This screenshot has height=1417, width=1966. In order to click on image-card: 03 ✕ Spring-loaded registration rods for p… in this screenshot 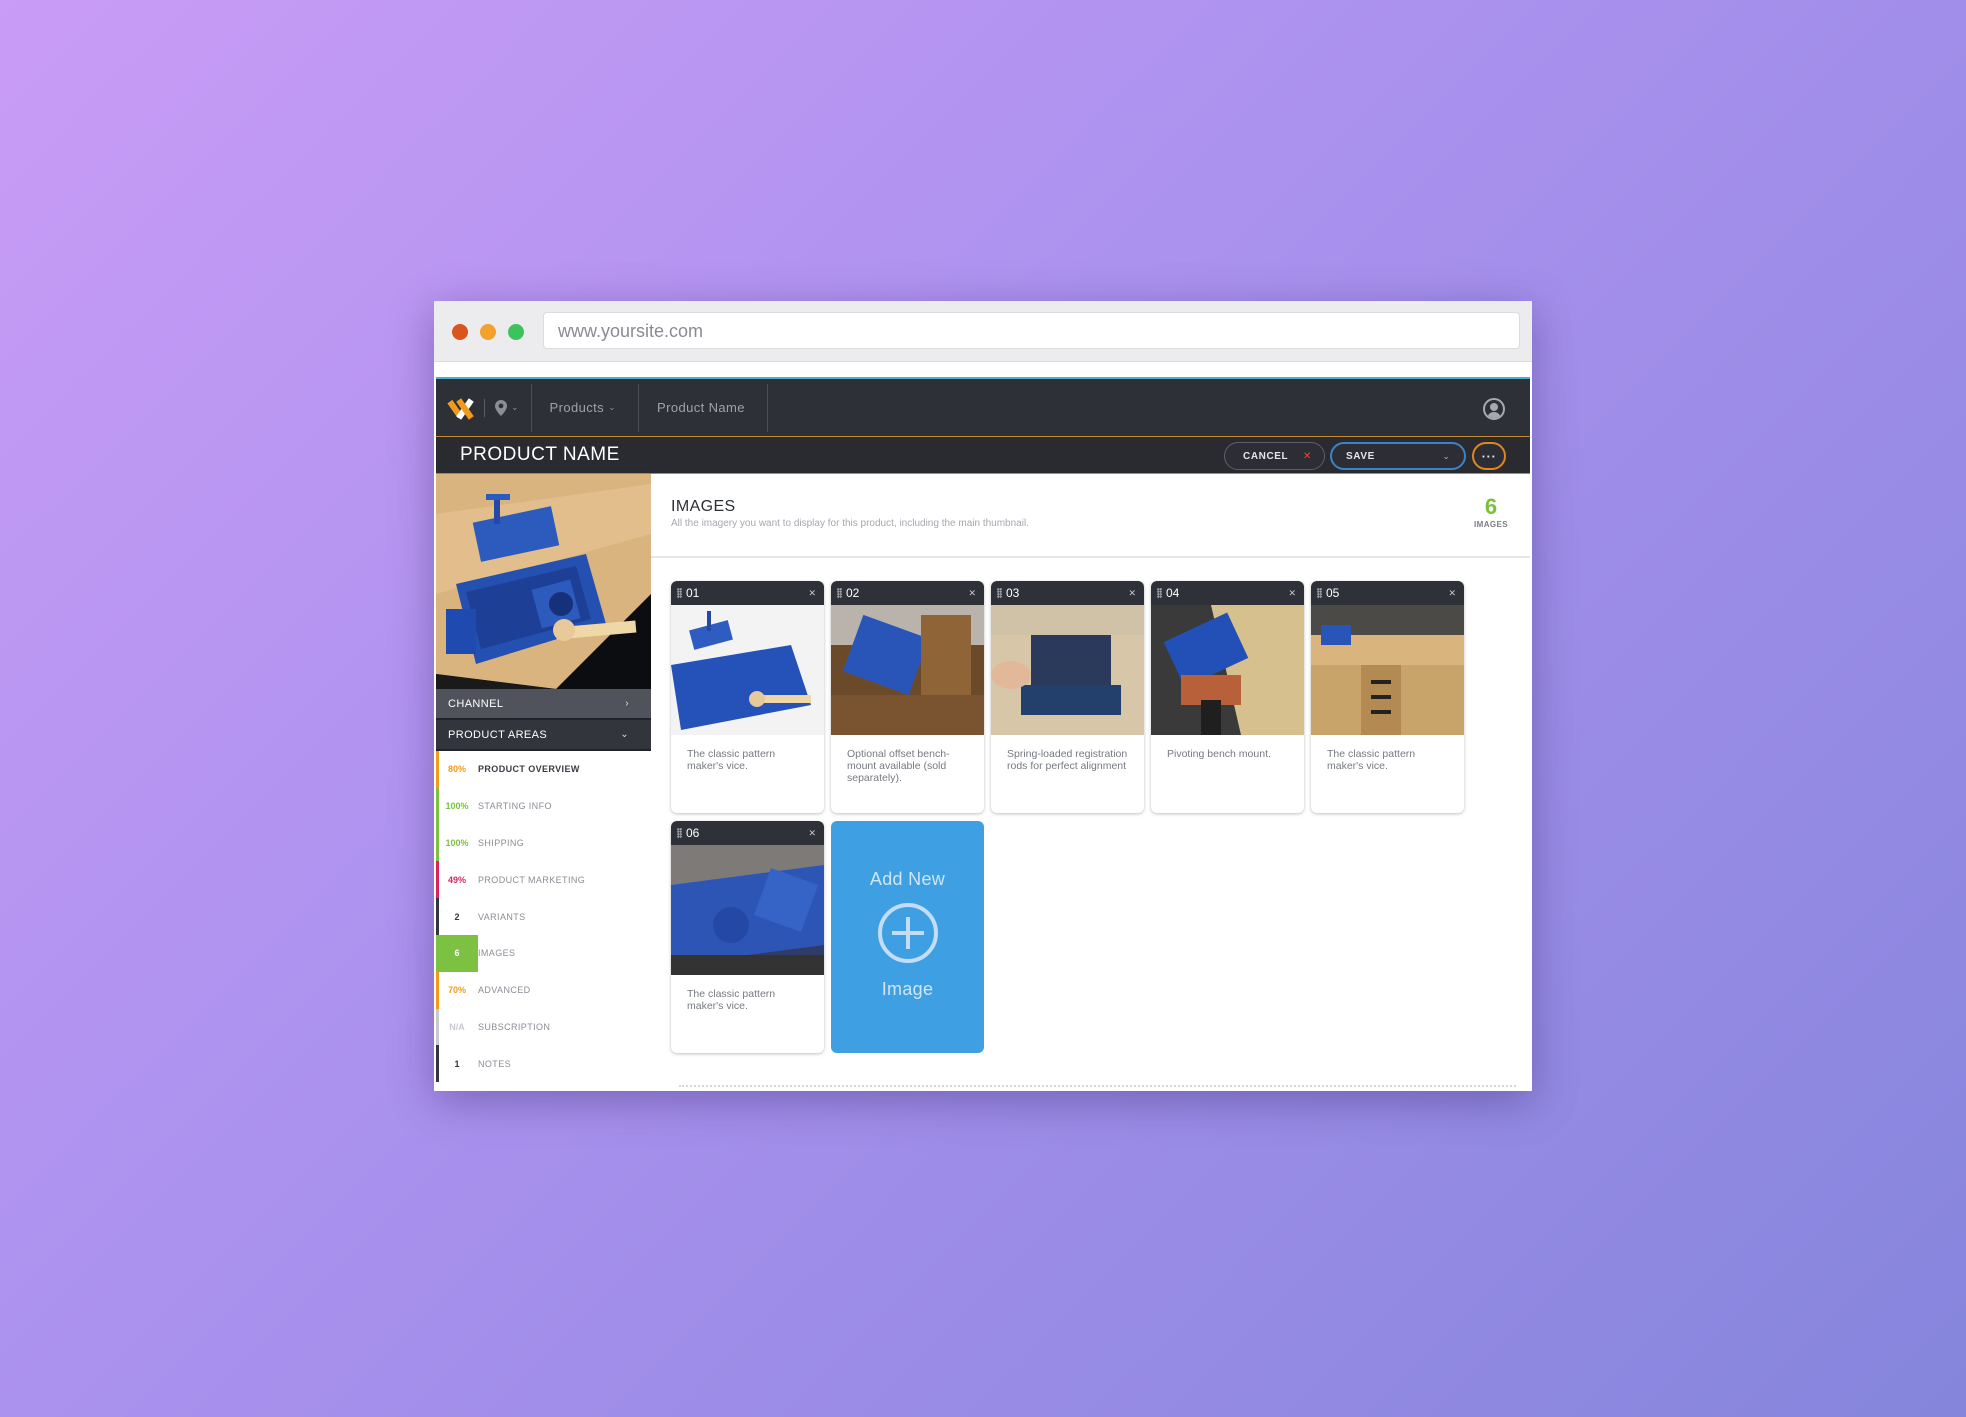, I will do `click(1067, 697)`.